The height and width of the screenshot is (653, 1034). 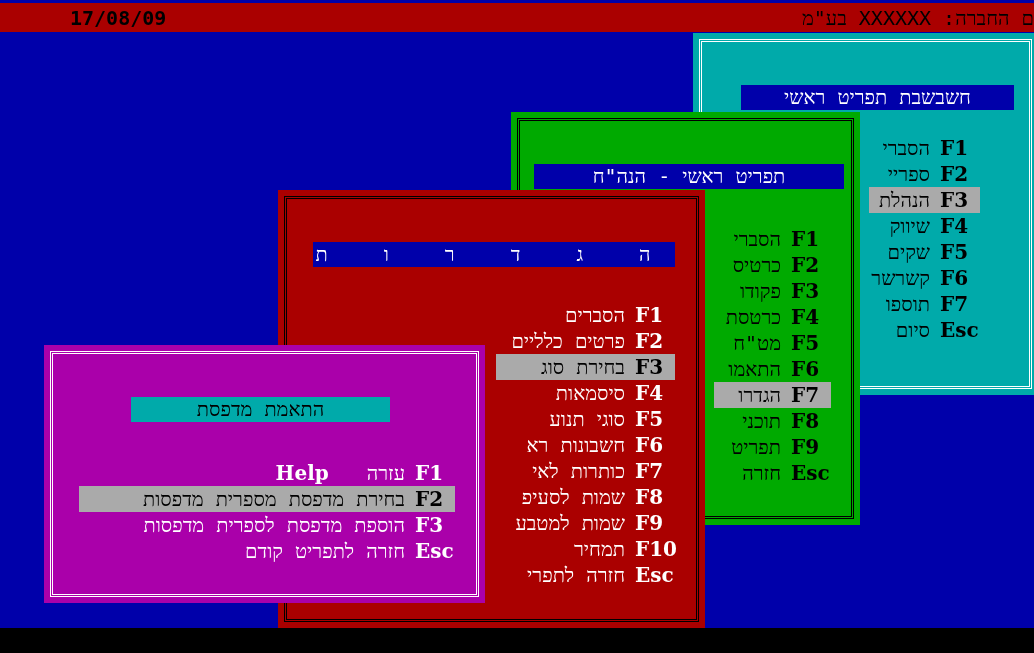 What do you see at coordinates (260, 409) in the screenshot?
I see `window-title: התאמת מדפסת` at bounding box center [260, 409].